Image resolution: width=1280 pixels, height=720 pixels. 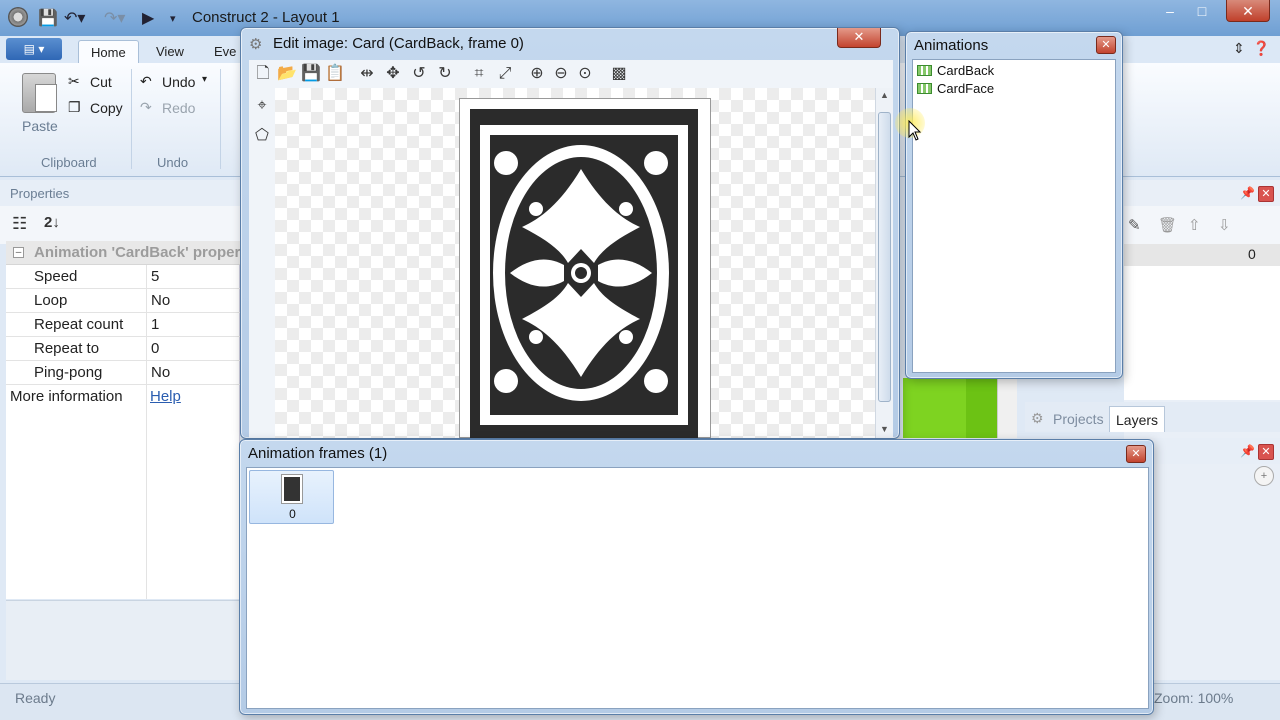 What do you see at coordinates (479, 74) in the screenshot?
I see `crop-icon: ⌗` at bounding box center [479, 74].